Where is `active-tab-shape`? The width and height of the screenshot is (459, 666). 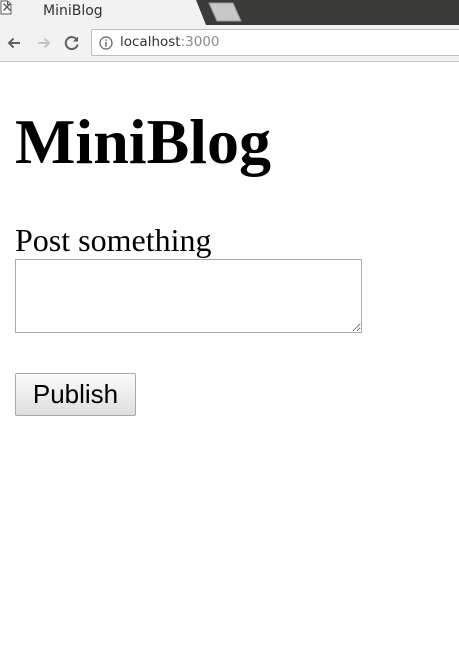
active-tab-shape is located at coordinates (103, 12).